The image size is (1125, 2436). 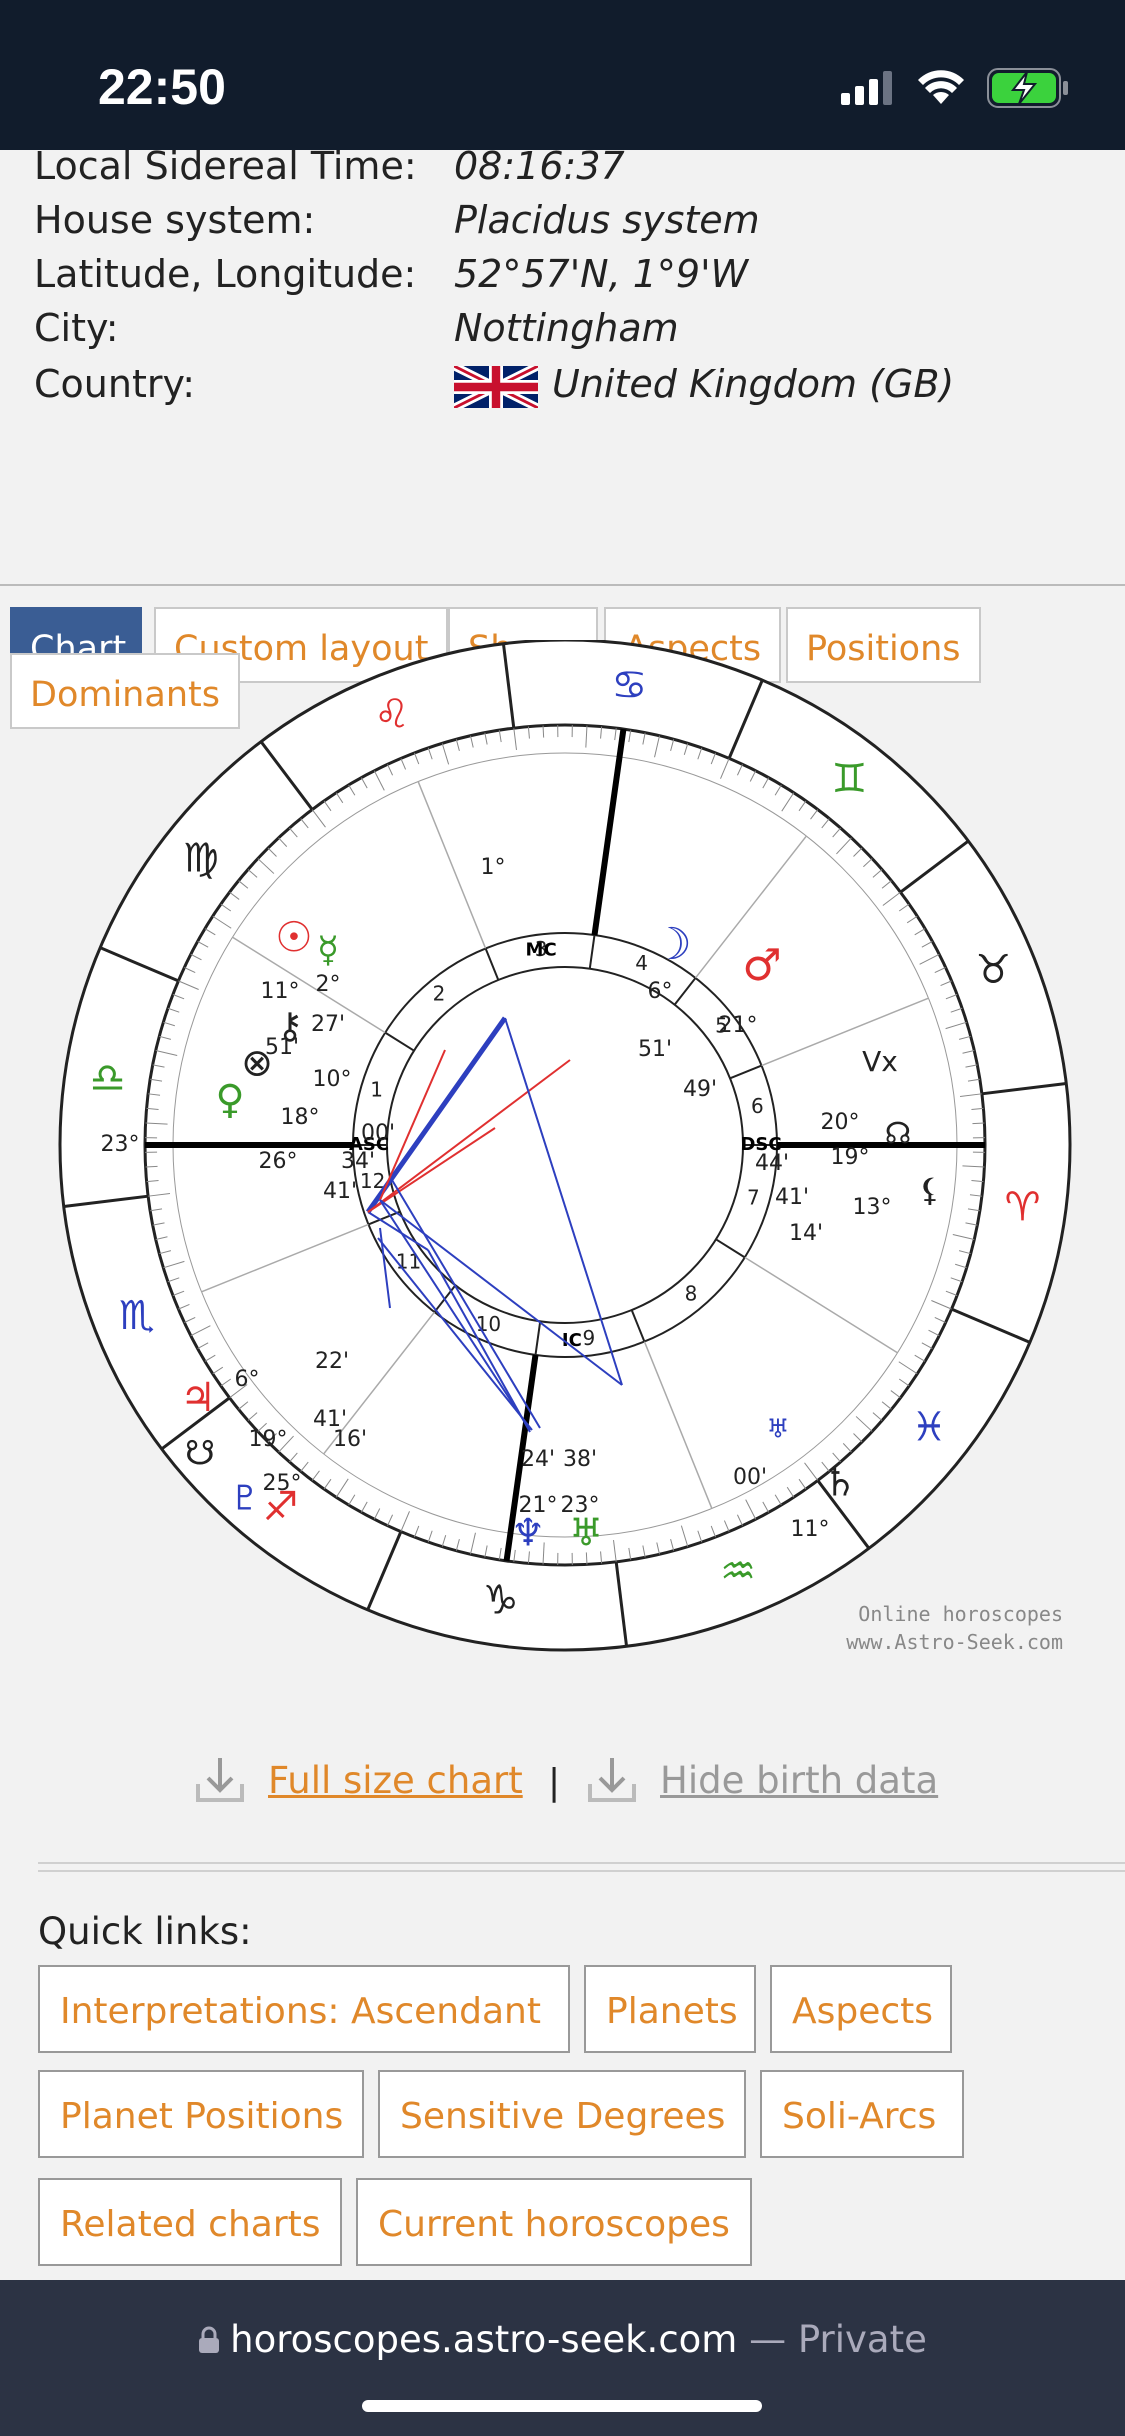 I want to click on chart-credit: Online horoscopes www.Astro-Seek.com, so click(x=954, y=1628).